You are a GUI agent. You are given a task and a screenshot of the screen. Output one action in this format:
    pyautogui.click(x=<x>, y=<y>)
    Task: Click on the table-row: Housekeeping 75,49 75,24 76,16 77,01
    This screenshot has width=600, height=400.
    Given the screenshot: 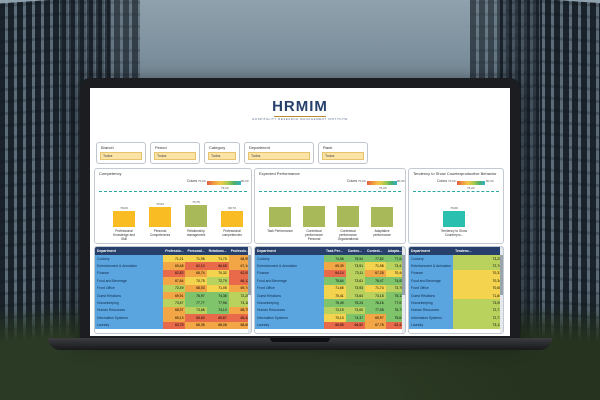 What is the action you would take?
    pyautogui.click(x=330, y=303)
    